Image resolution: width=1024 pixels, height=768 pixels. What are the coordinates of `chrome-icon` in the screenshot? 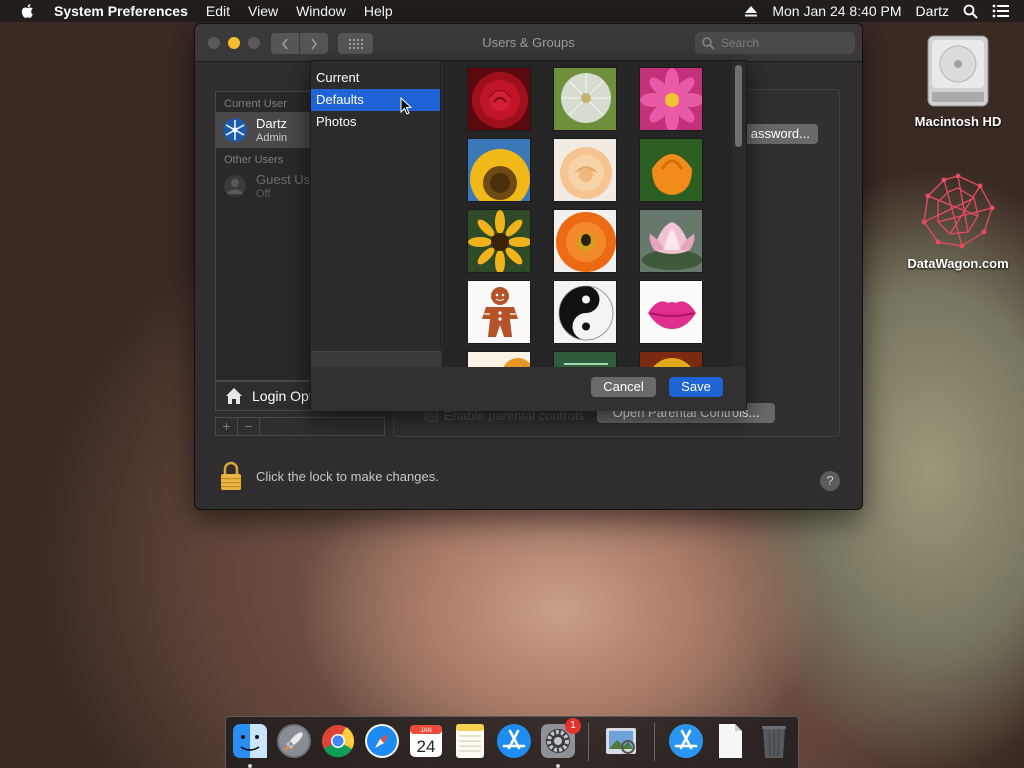 It's located at (338, 741).